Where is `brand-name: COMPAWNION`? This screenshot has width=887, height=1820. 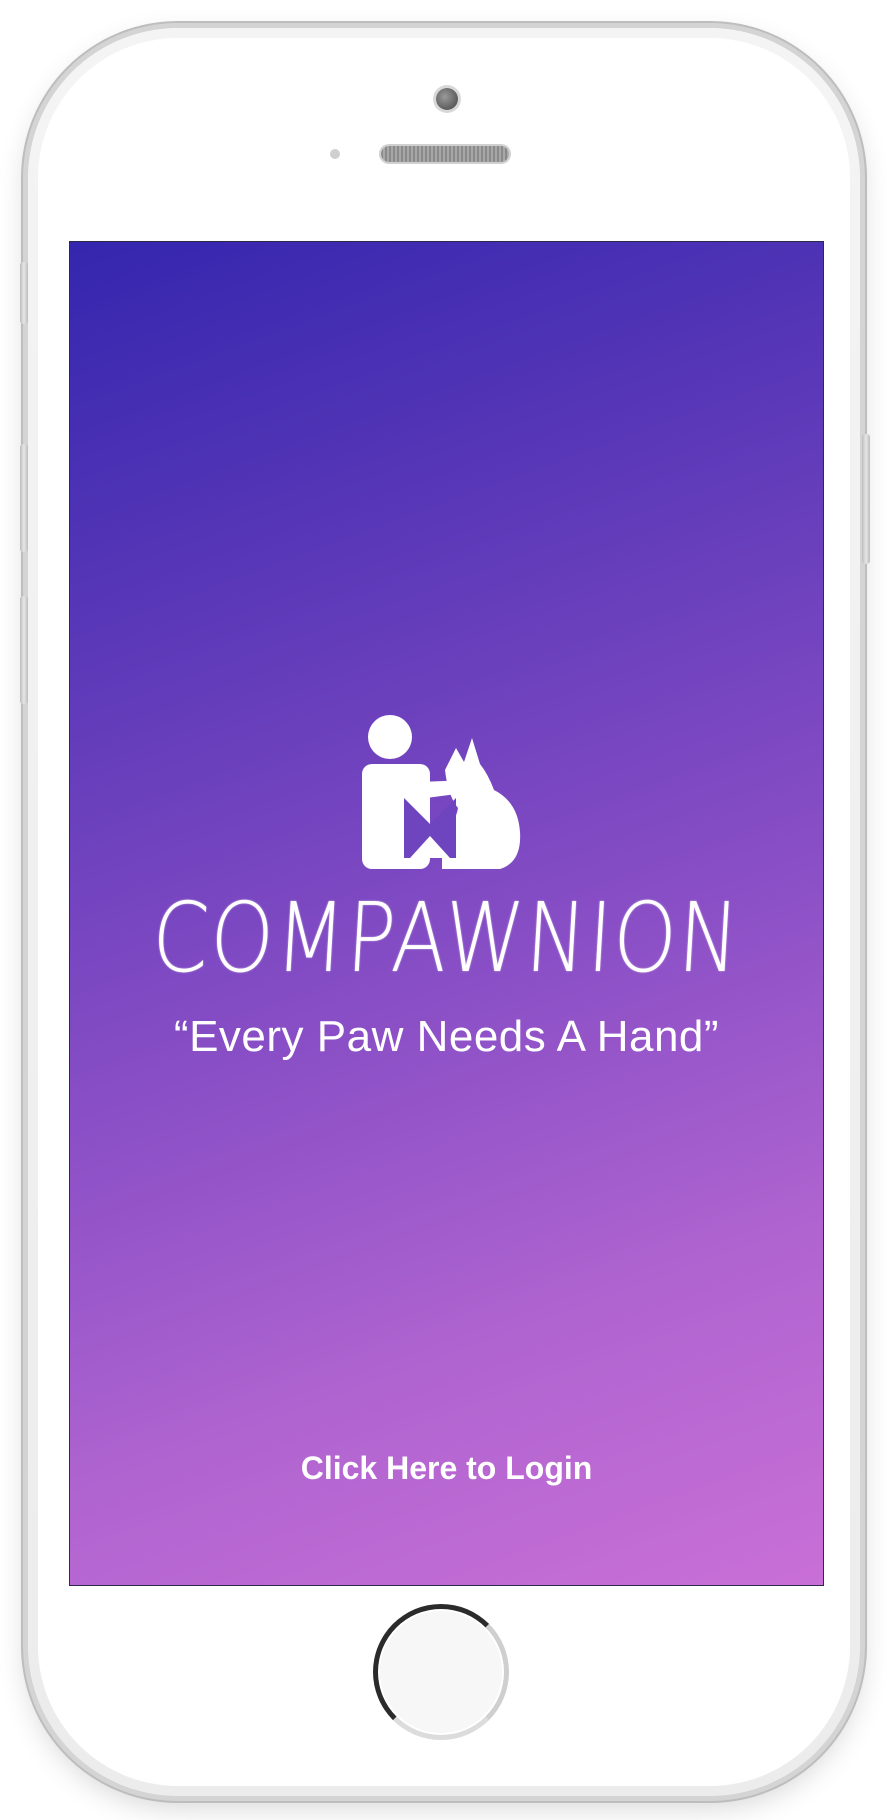 brand-name: COMPAWNION is located at coordinates (446, 938).